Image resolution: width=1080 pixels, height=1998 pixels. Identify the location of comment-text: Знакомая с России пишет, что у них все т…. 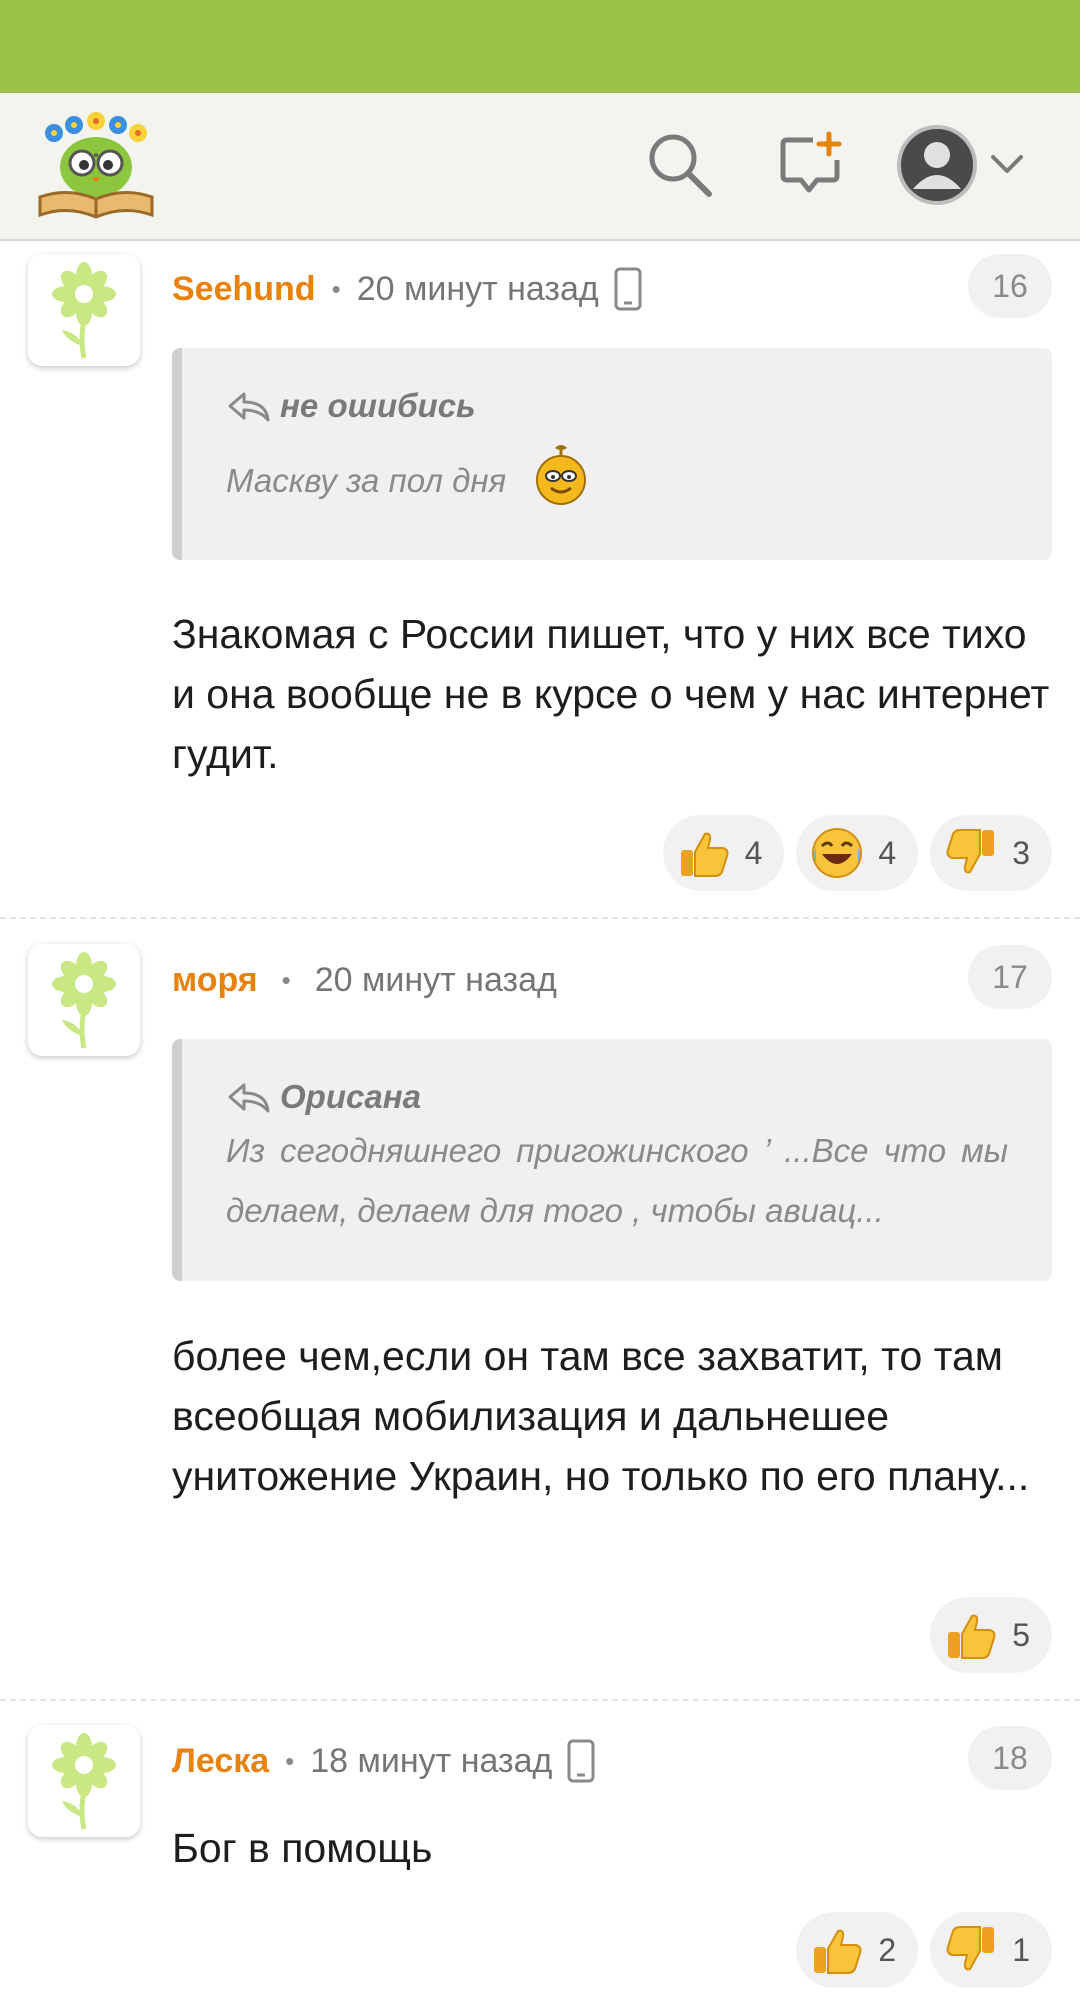
(611, 694).